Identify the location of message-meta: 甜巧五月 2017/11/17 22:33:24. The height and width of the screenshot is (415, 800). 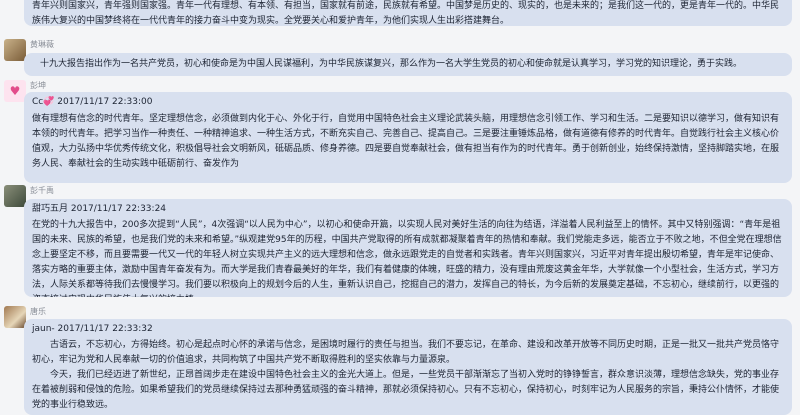
(99, 209).